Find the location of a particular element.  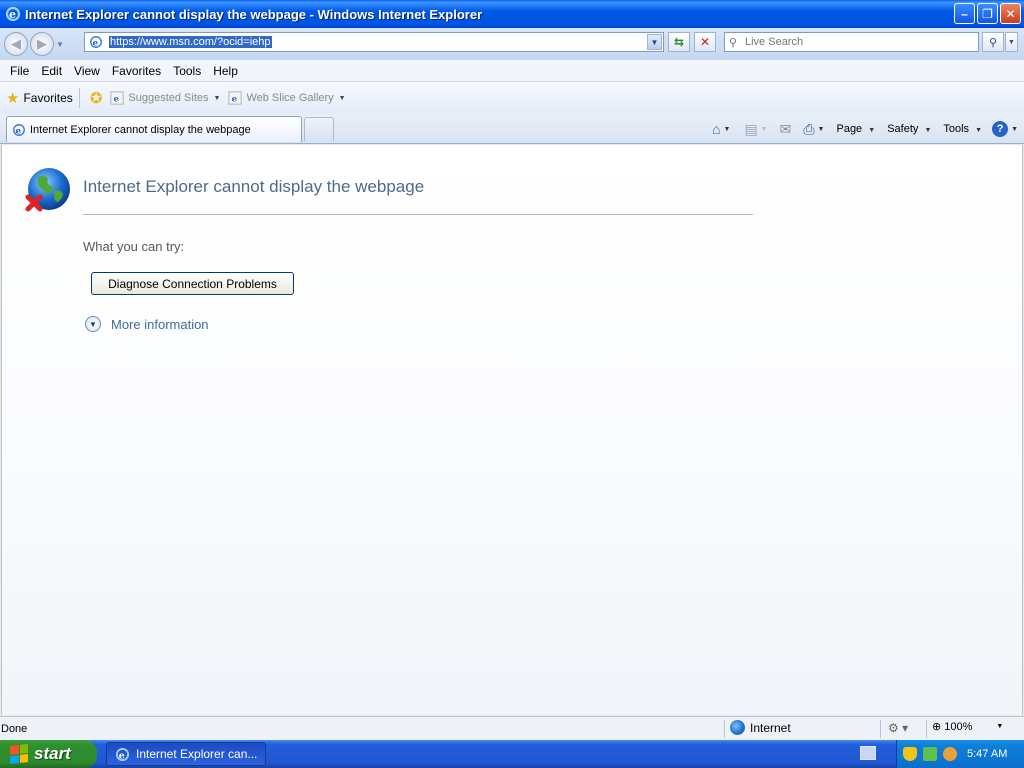

zoom-control: ⊕ 100% ▼ is located at coordinates (967, 727).